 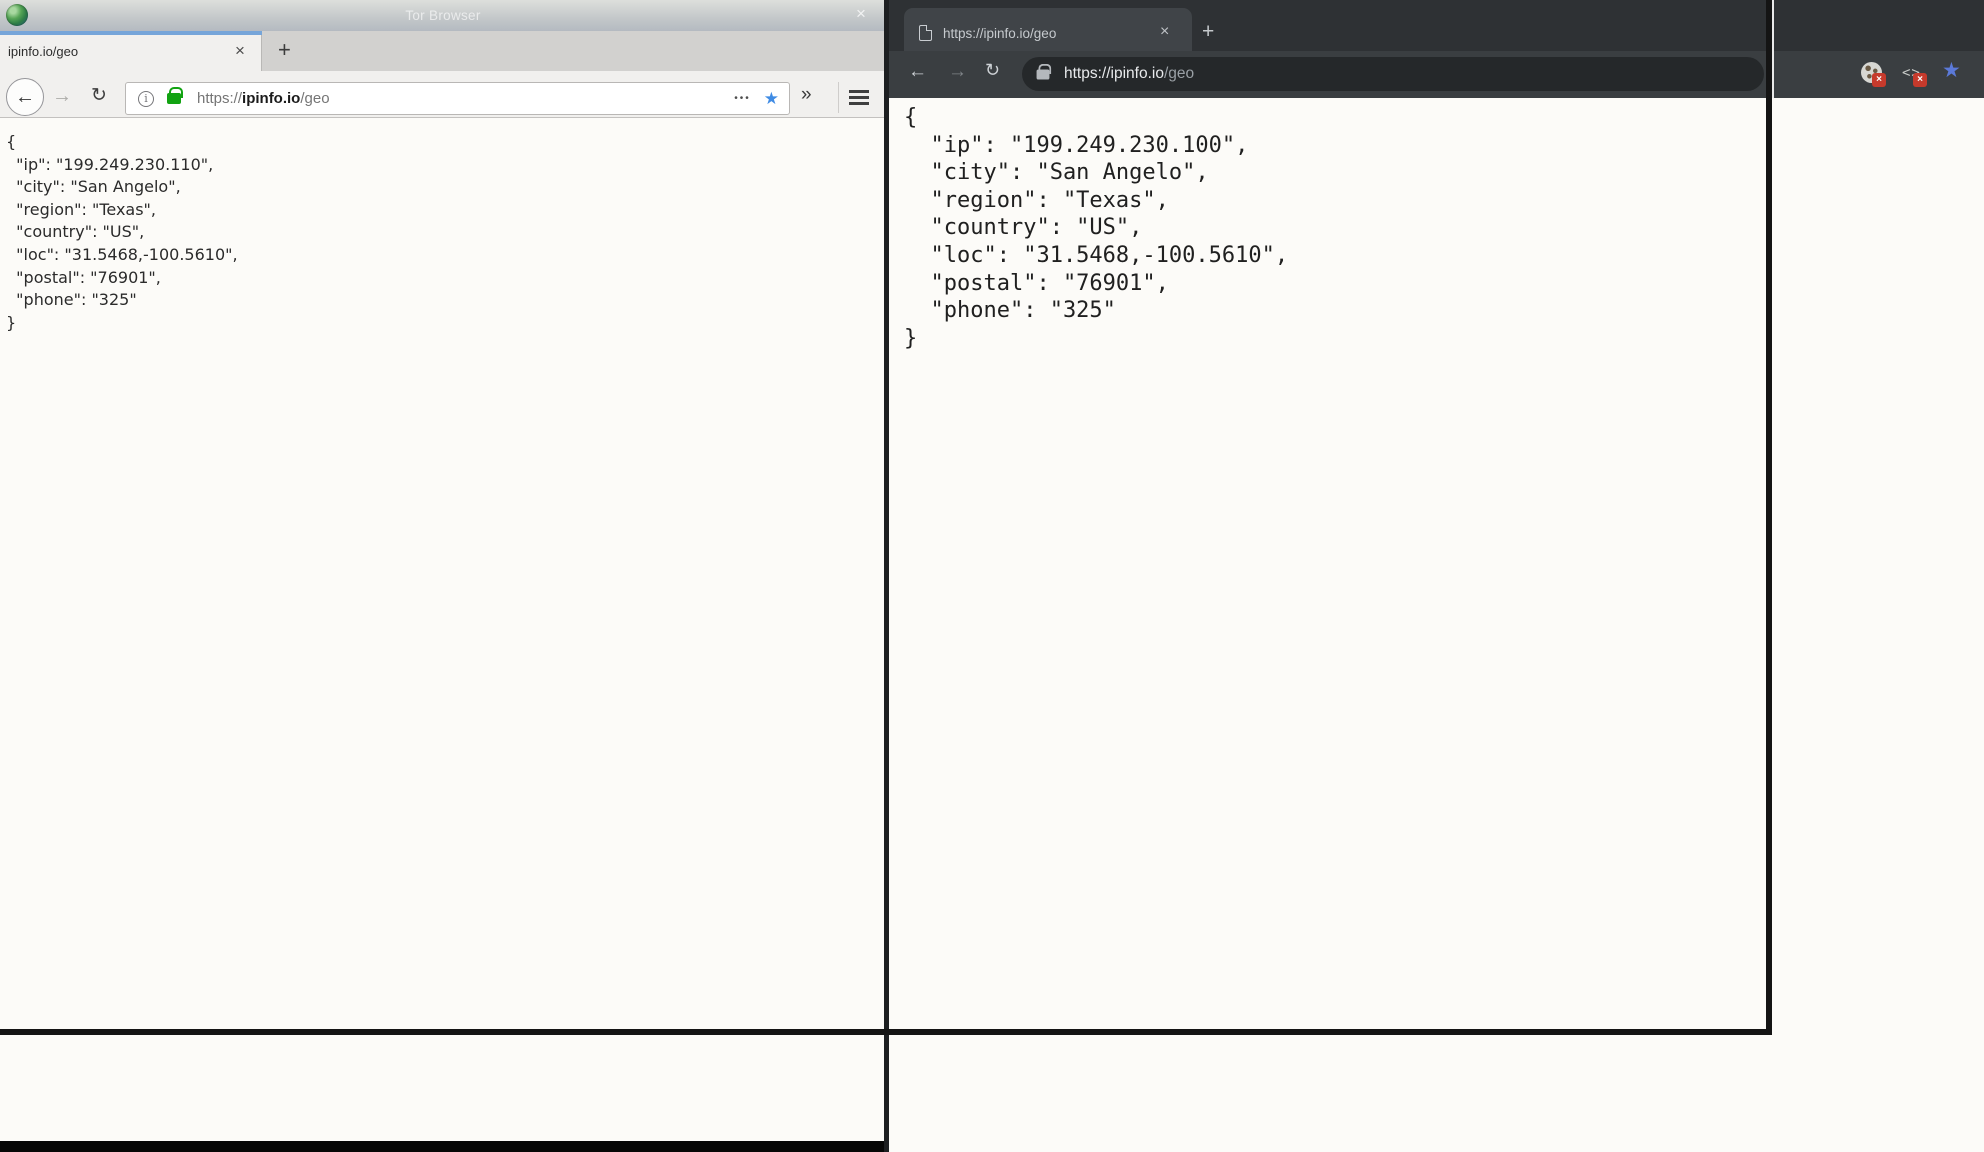 What do you see at coordinates (886, 576) in the screenshot?
I see `window-divider-line` at bounding box center [886, 576].